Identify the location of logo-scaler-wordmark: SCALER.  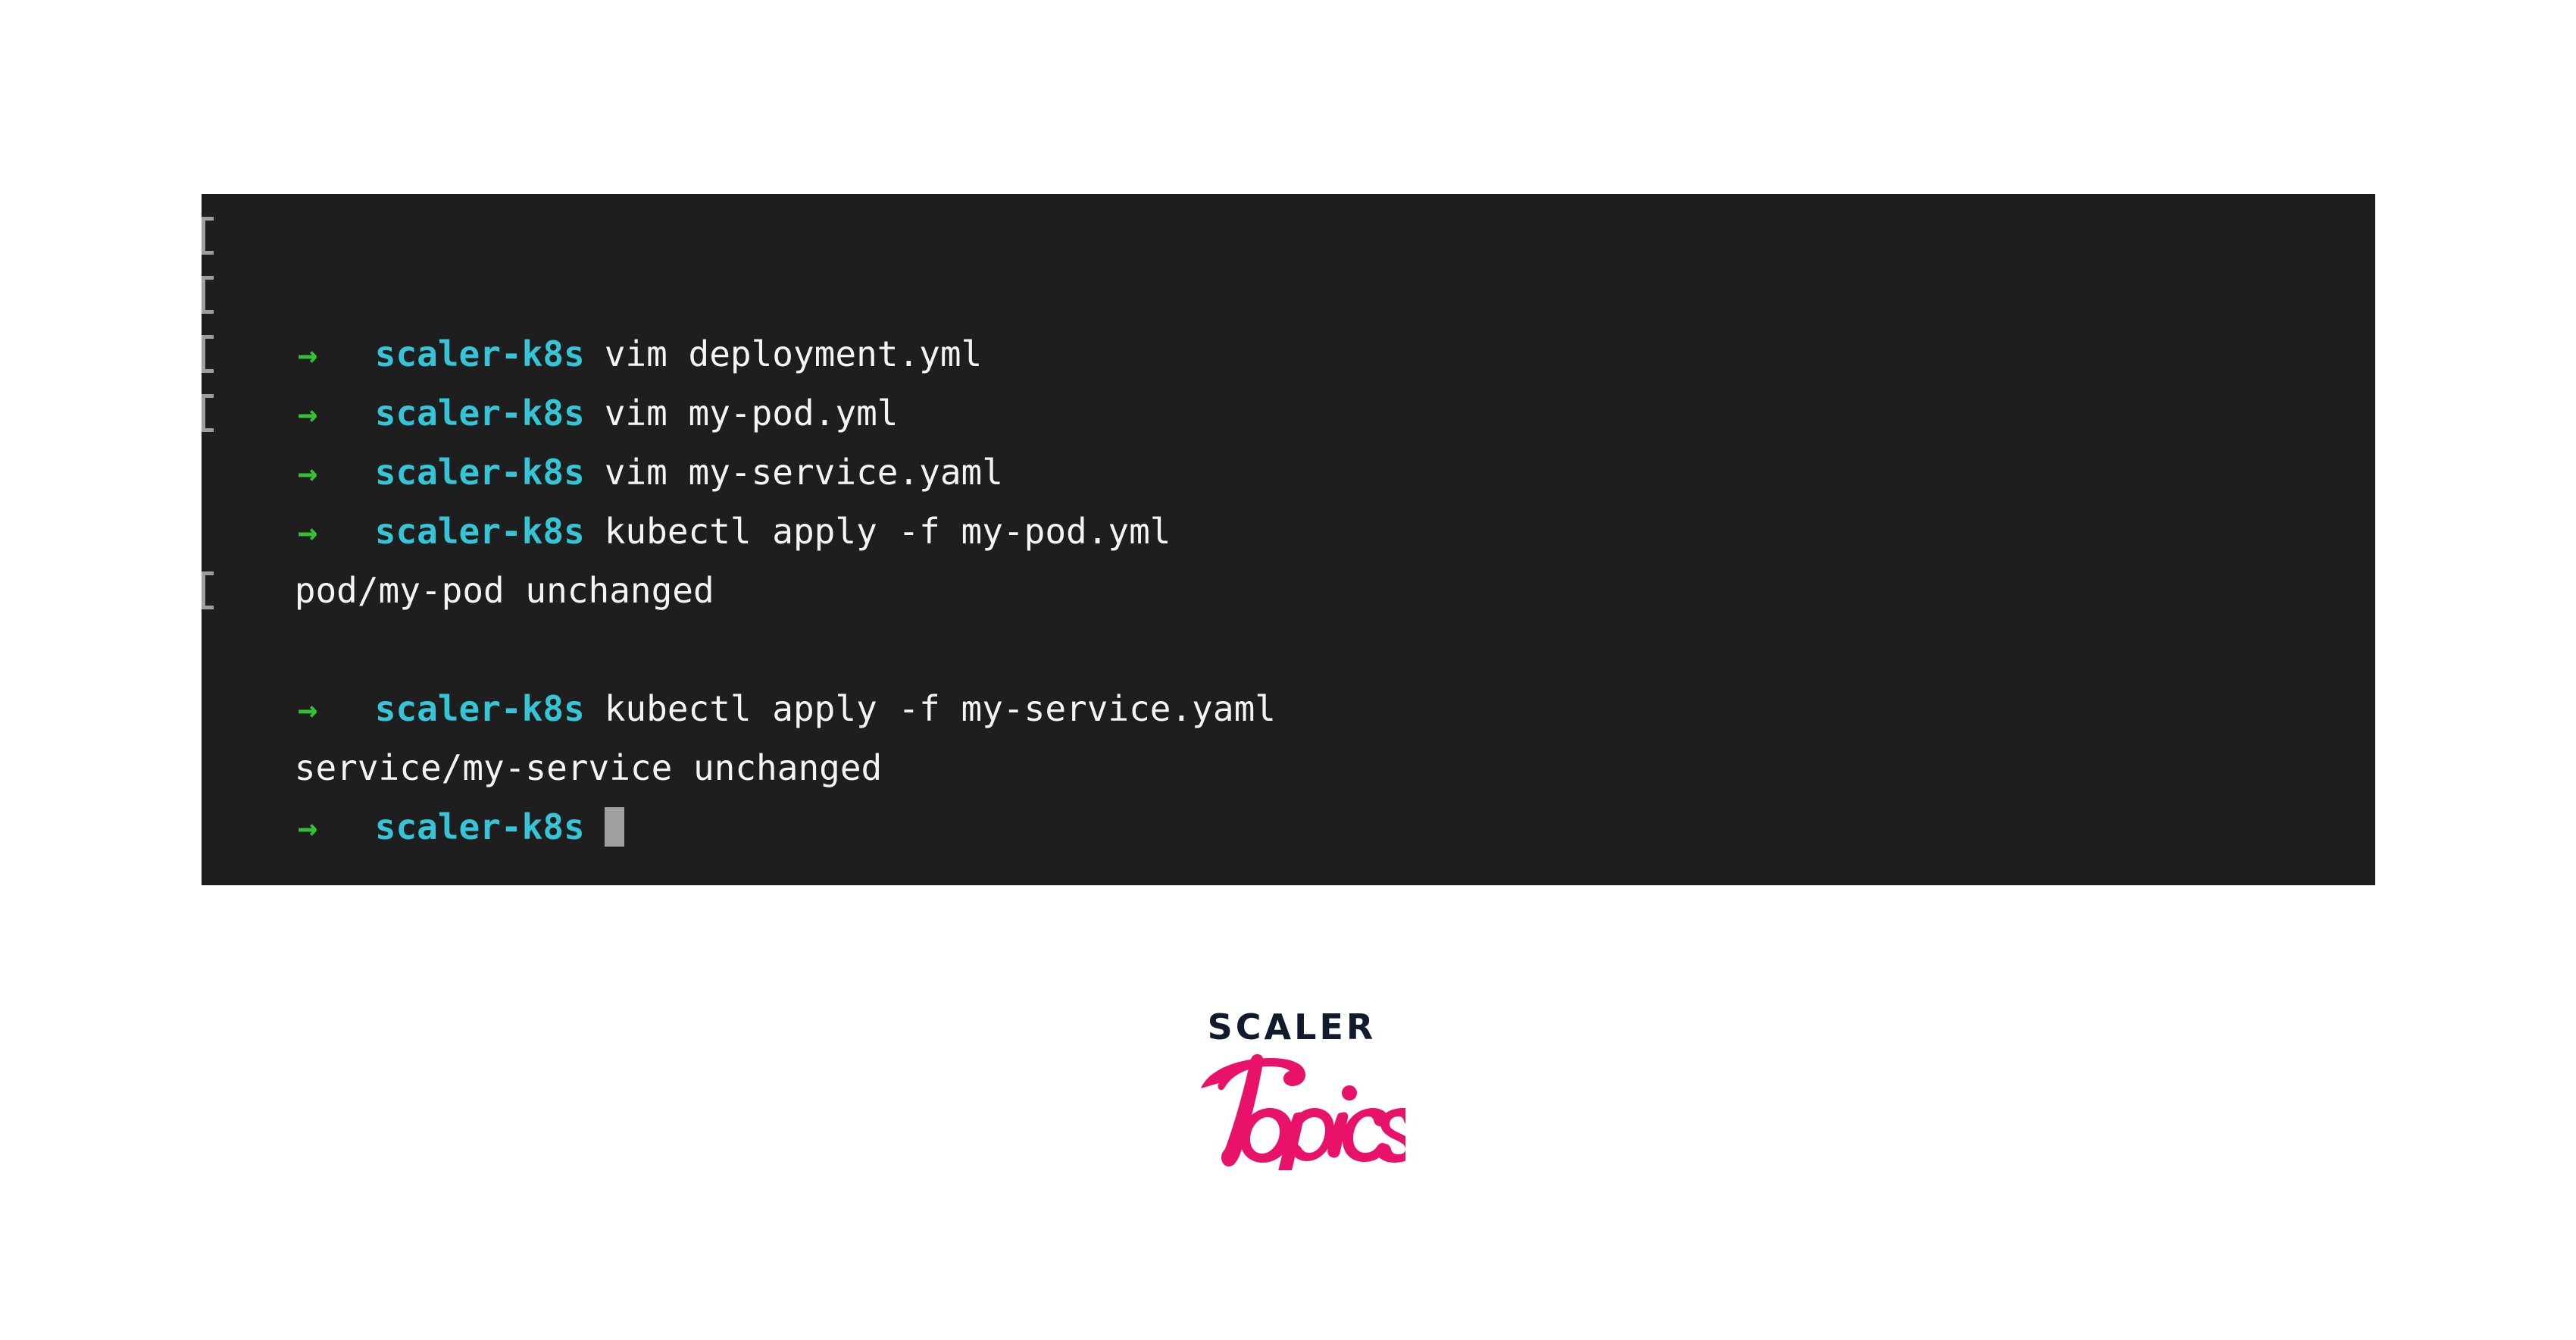
(1292, 1027).